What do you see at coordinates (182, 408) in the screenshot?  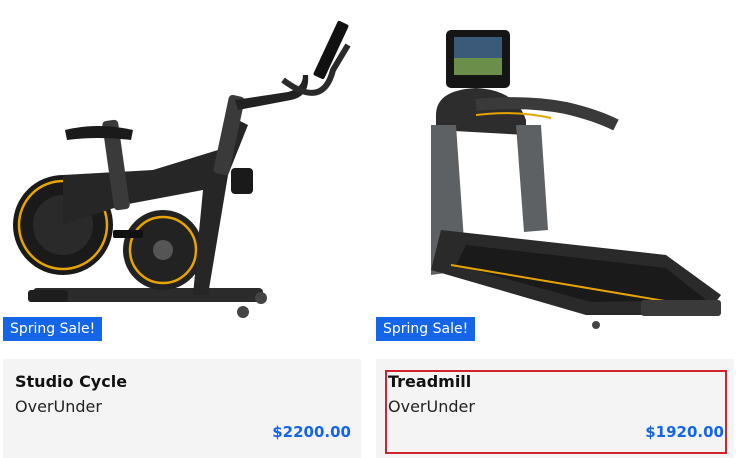 I see `product-info: Studio Cycle OverUnder $2200.00` at bounding box center [182, 408].